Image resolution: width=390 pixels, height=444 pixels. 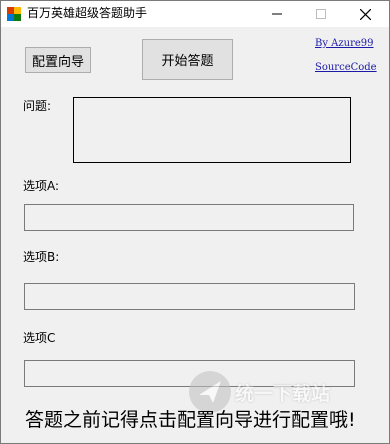 I want to click on config-wizard-button: 配置向导, so click(x=58, y=60).